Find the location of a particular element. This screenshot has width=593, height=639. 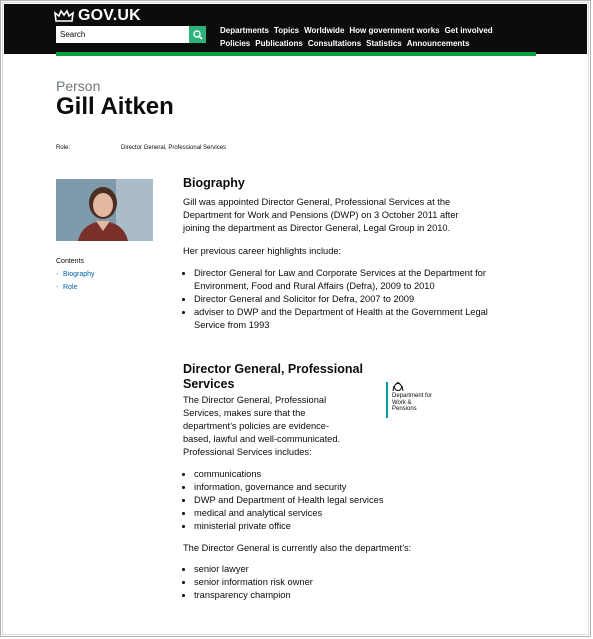

contents-link-role: Role is located at coordinates (70, 287).